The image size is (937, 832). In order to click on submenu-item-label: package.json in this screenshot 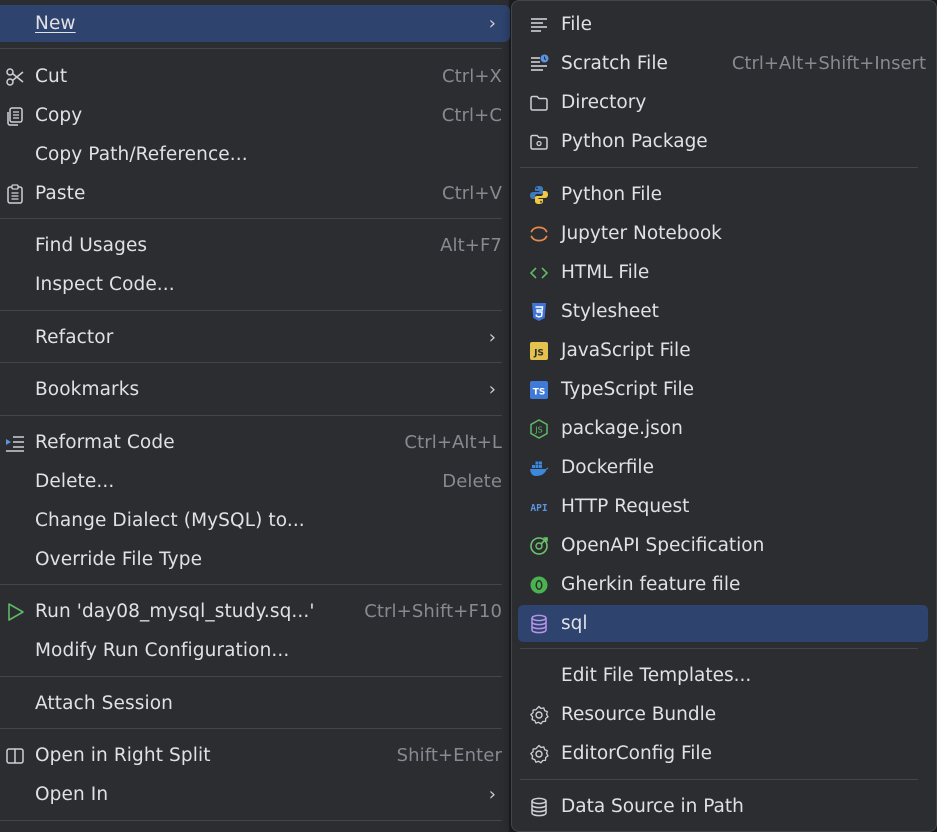, I will do `click(622, 428)`.